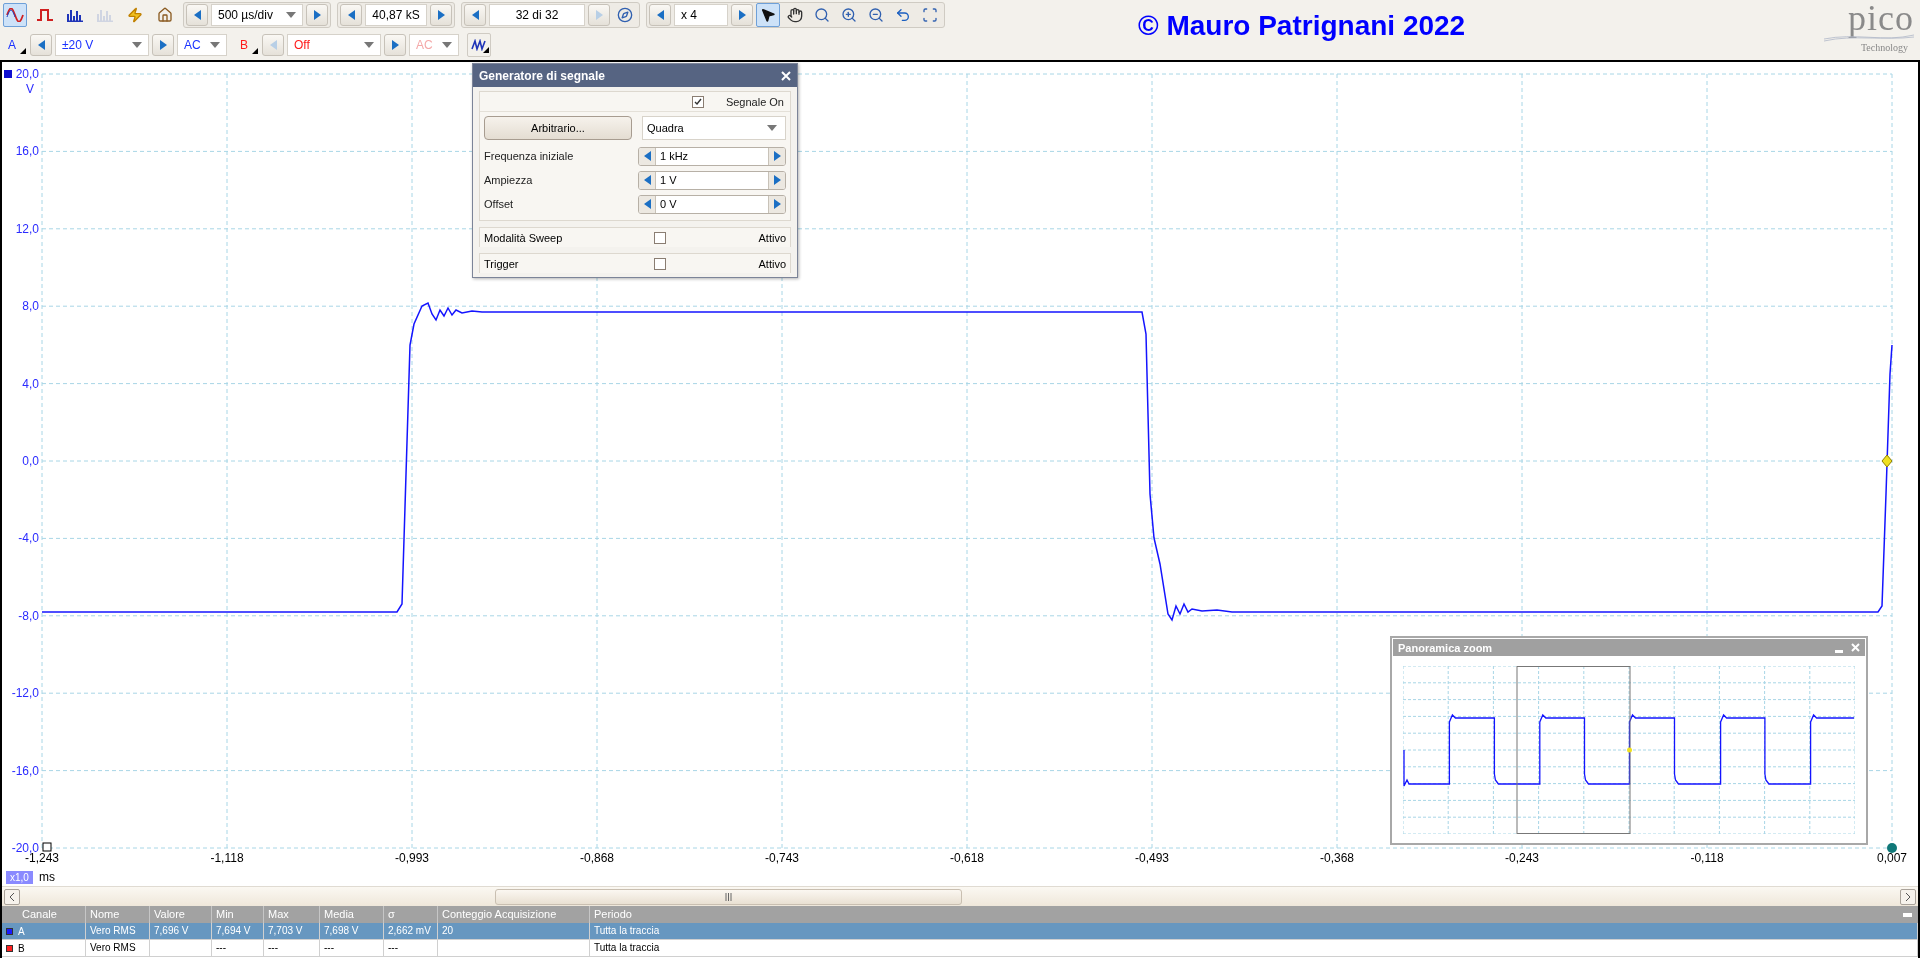  What do you see at coordinates (625, 15) in the screenshot?
I see `compass-icon` at bounding box center [625, 15].